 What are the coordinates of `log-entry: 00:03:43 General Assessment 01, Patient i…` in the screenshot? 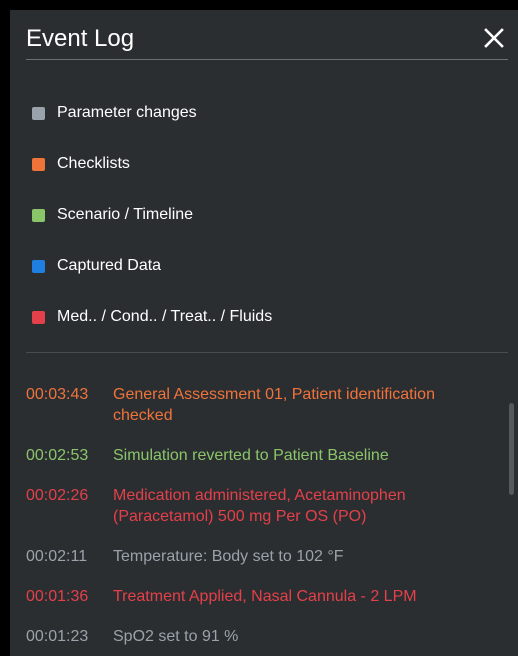 It's located at (261, 405).